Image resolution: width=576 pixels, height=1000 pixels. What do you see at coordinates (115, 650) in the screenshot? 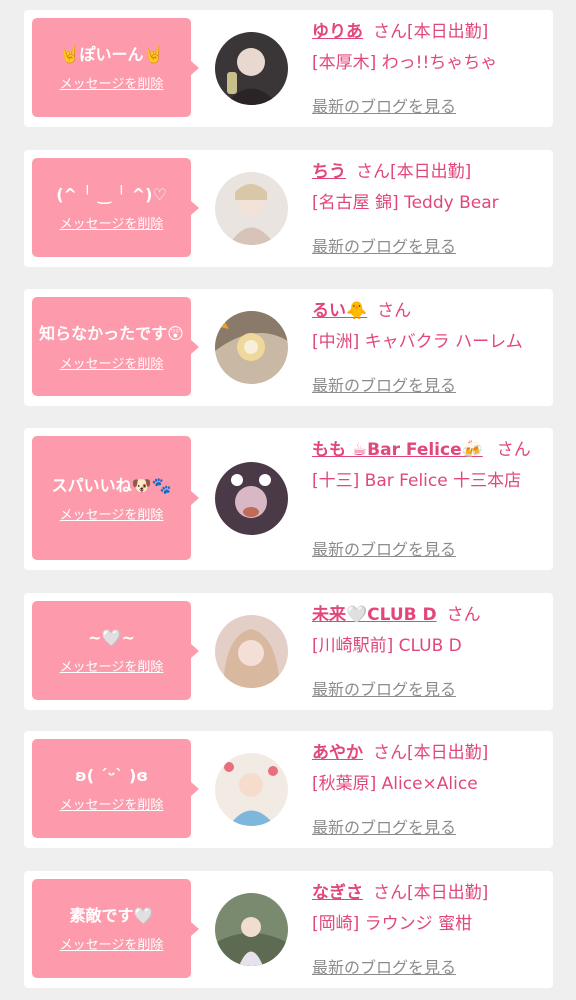
I see `message-bubble: ~🤍~ メッセージを削除` at bounding box center [115, 650].